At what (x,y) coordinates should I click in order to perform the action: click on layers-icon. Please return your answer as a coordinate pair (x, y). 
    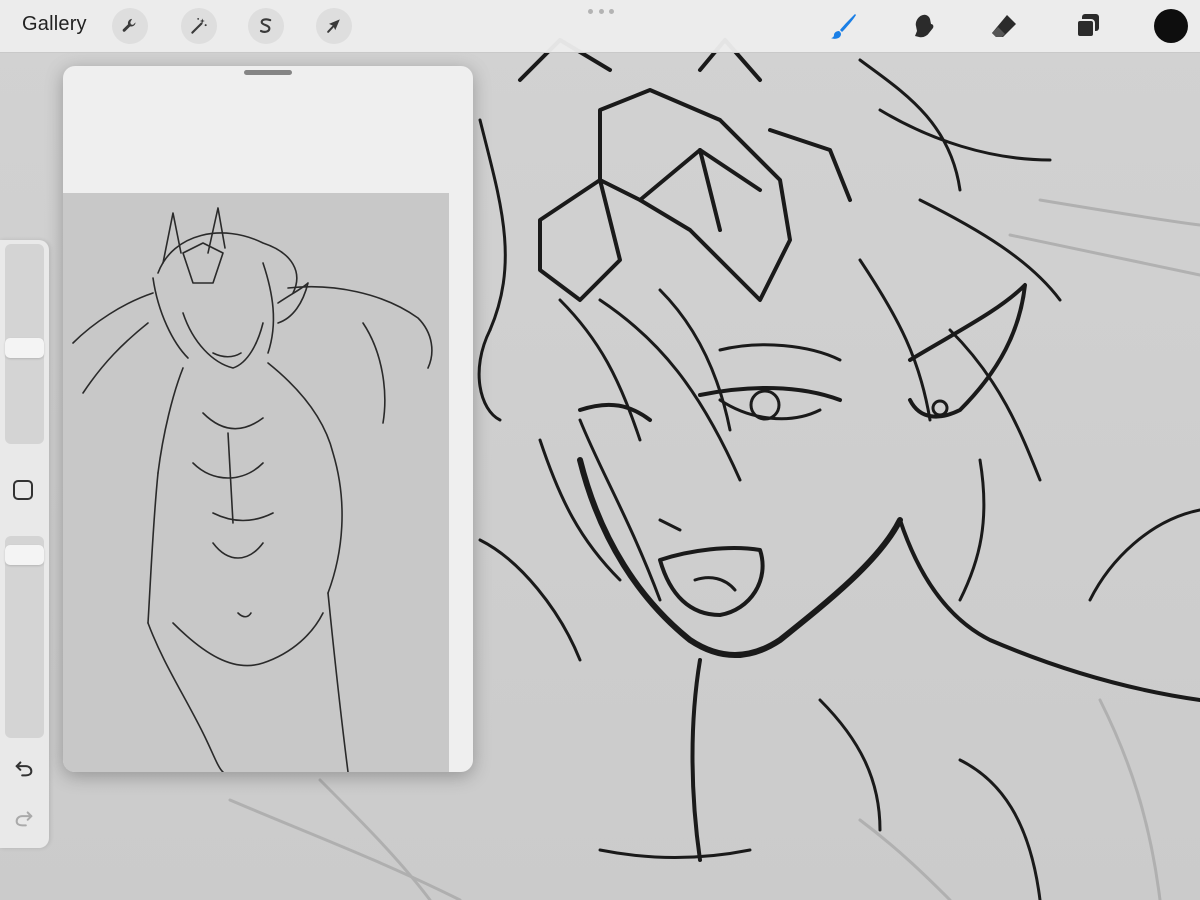
    Looking at the image, I should click on (1087, 26).